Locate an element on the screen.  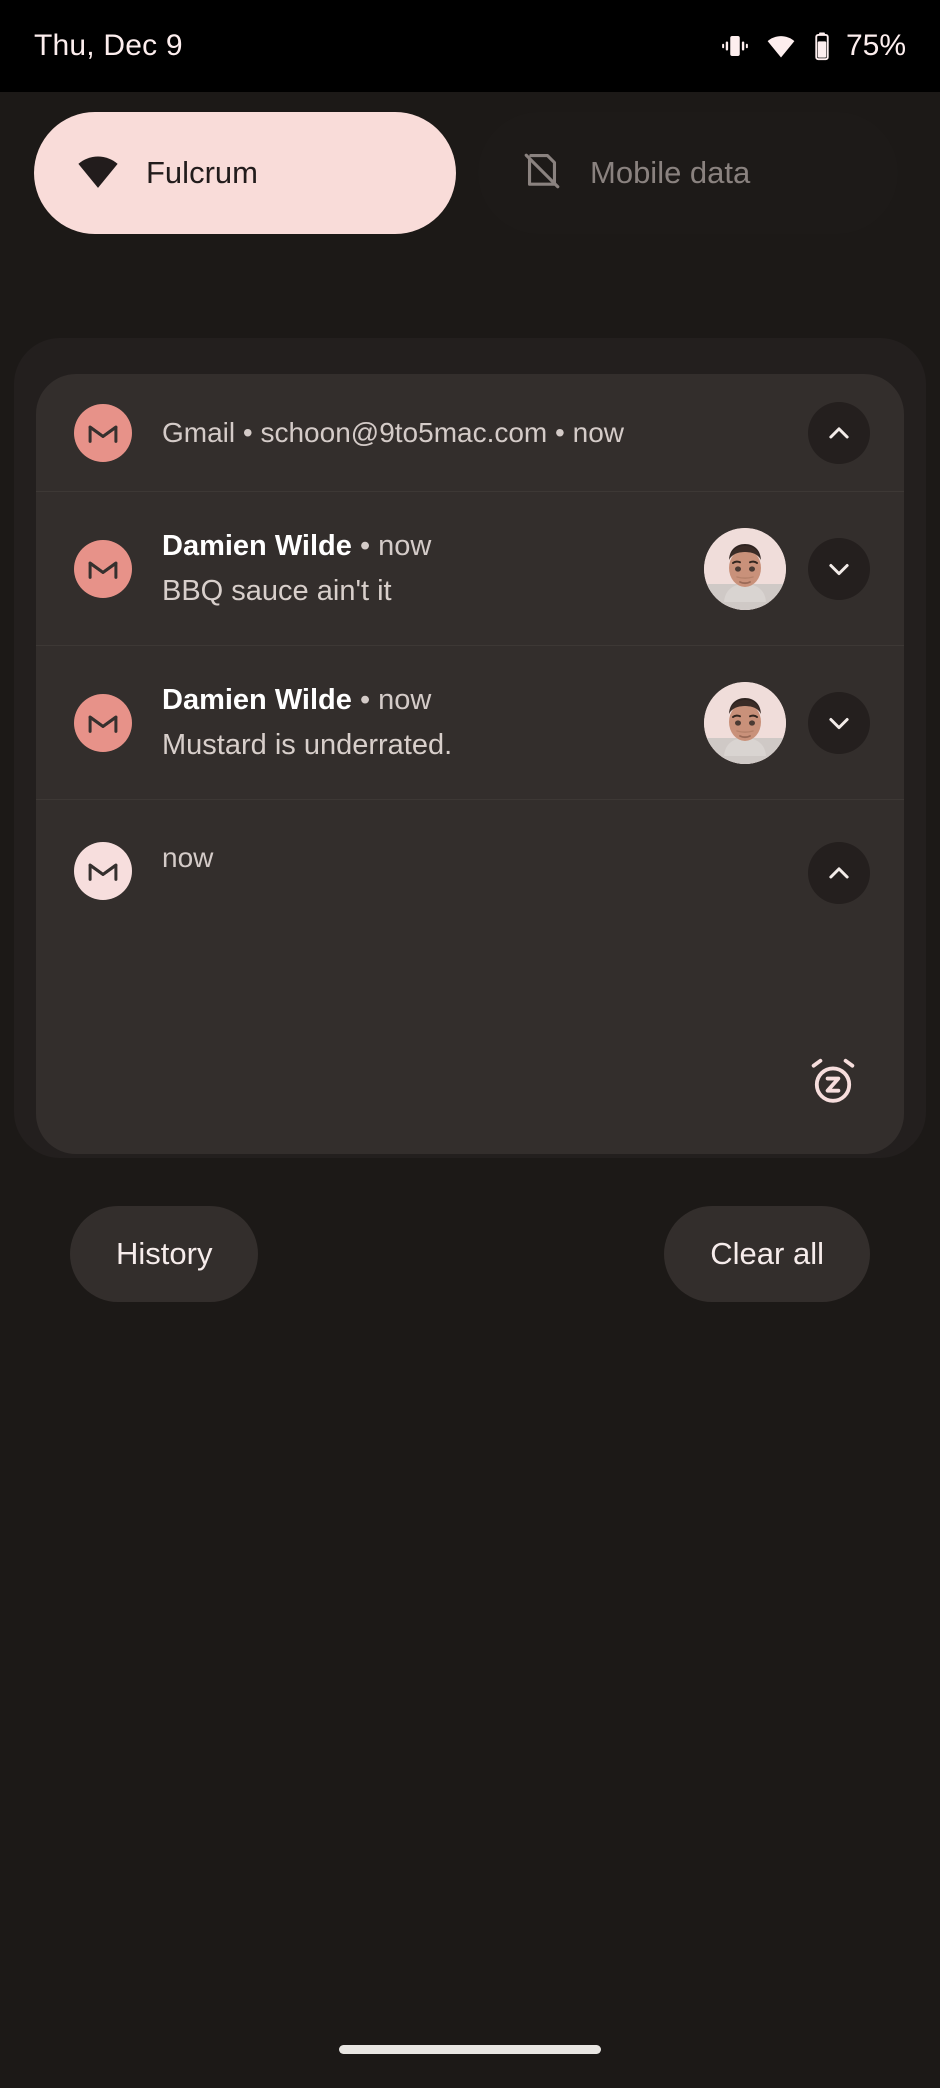
quick-tile-mobile-data-label: Mobile data is located at coordinates (670, 172).